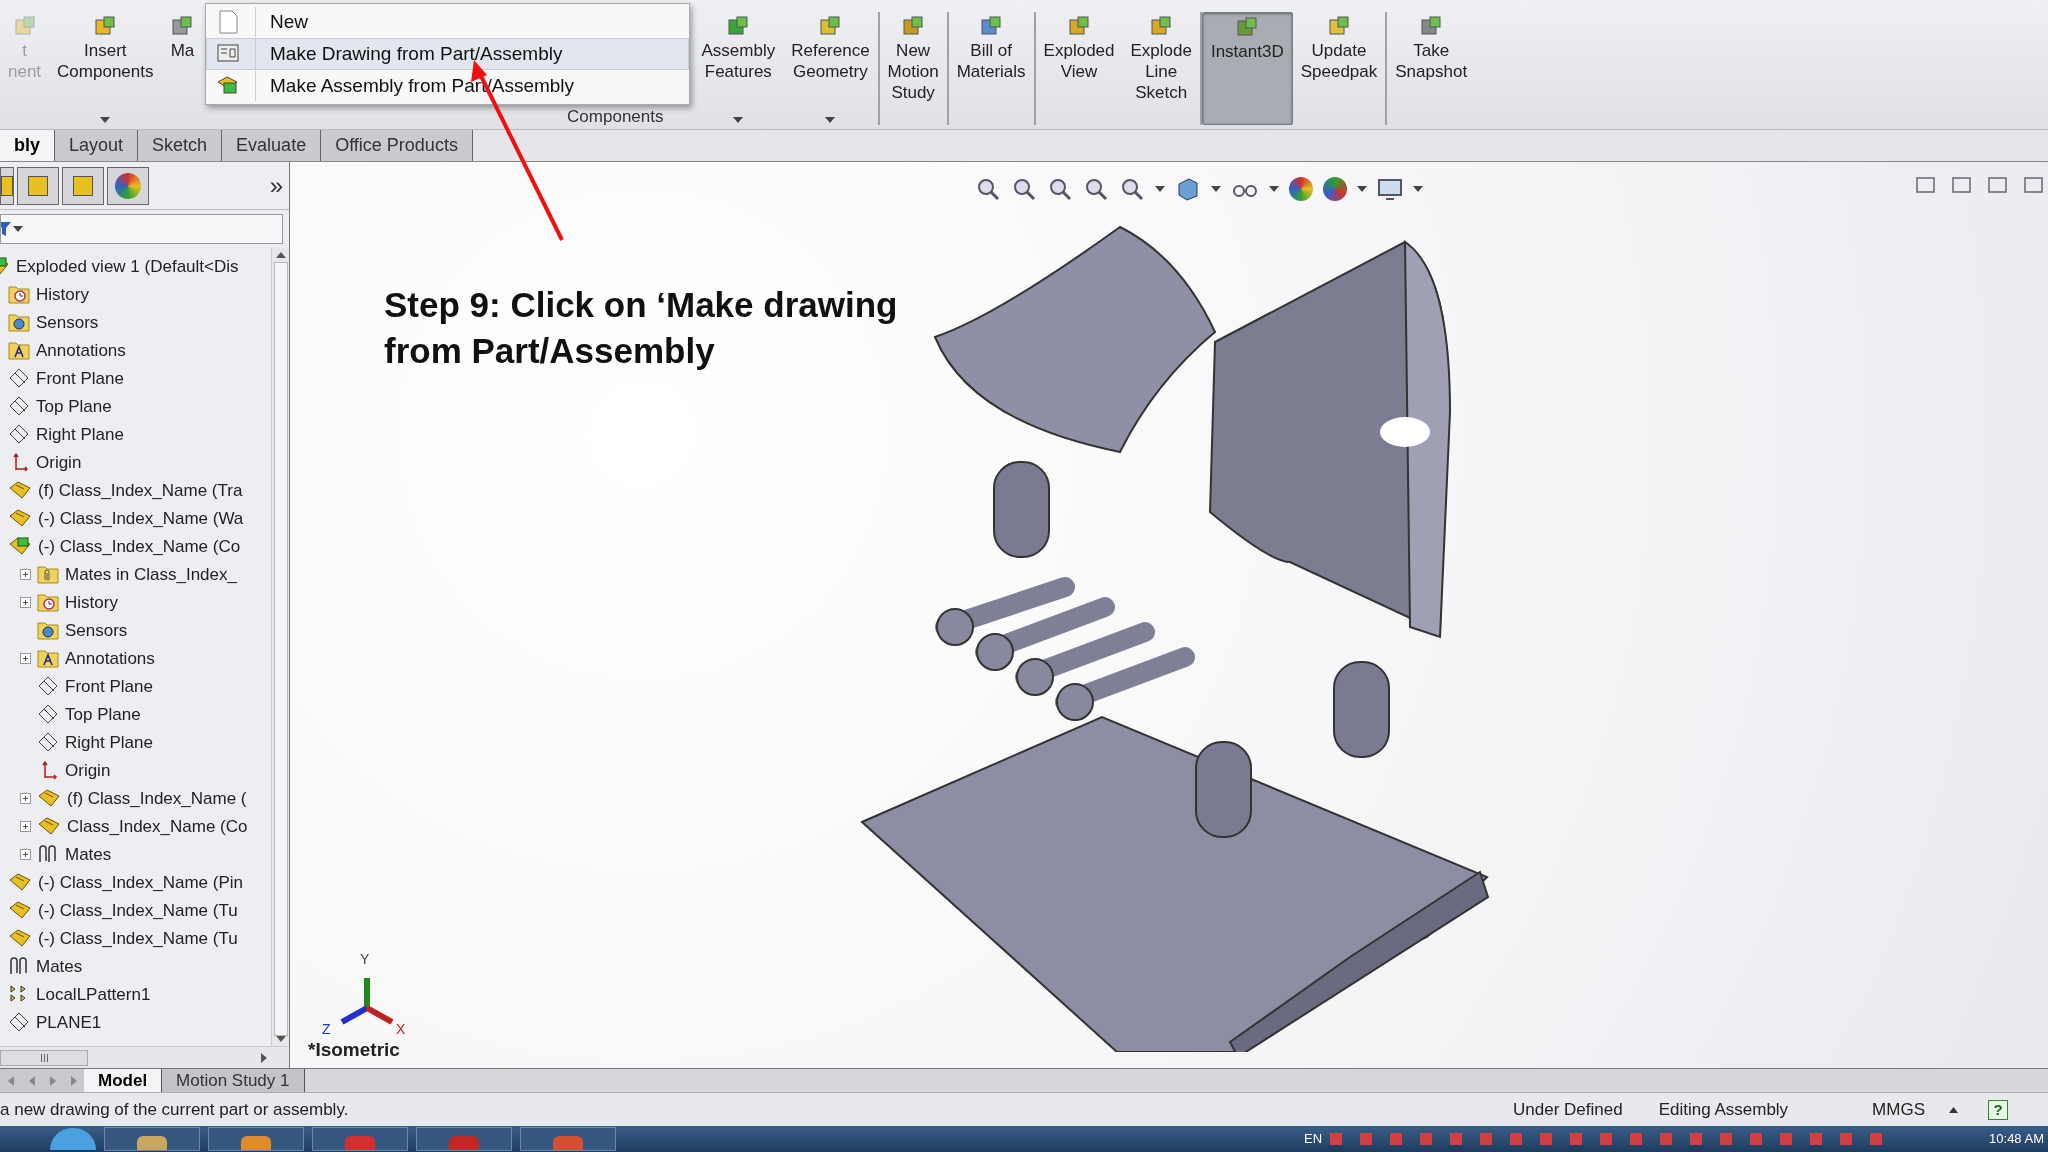 Image resolution: width=2048 pixels, height=1152 pixels. Describe the element at coordinates (182, 68) in the screenshot. I see `ribbon-button: Ma` at that location.